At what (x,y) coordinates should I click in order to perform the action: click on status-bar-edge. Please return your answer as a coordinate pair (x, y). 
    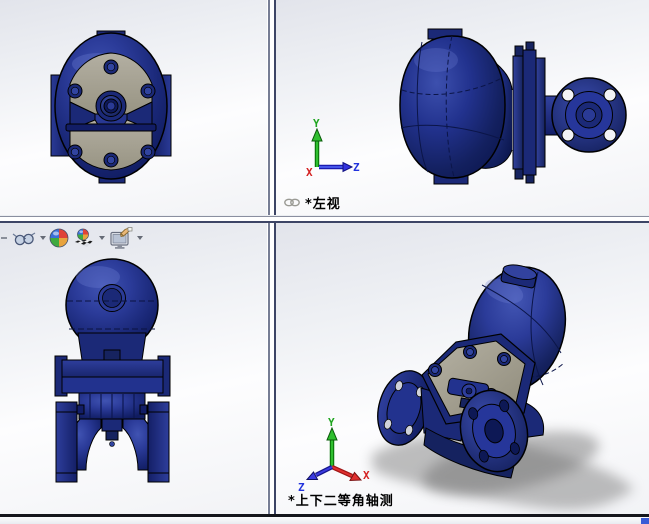
    Looking at the image, I should click on (324, 520).